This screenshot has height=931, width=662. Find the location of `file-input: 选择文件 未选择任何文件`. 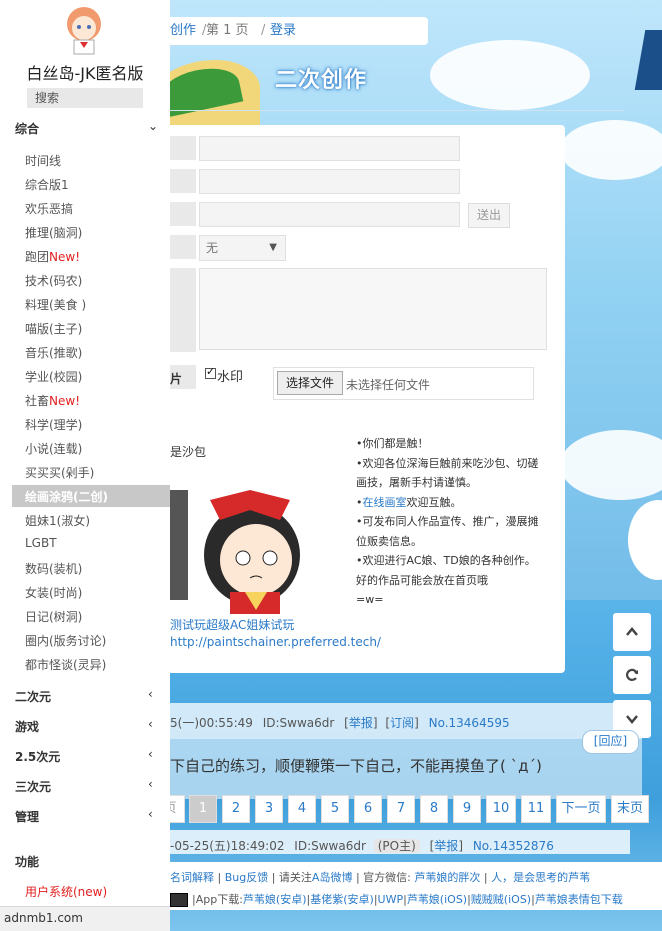

file-input: 选择文件 未选择任何文件 is located at coordinates (403, 383).